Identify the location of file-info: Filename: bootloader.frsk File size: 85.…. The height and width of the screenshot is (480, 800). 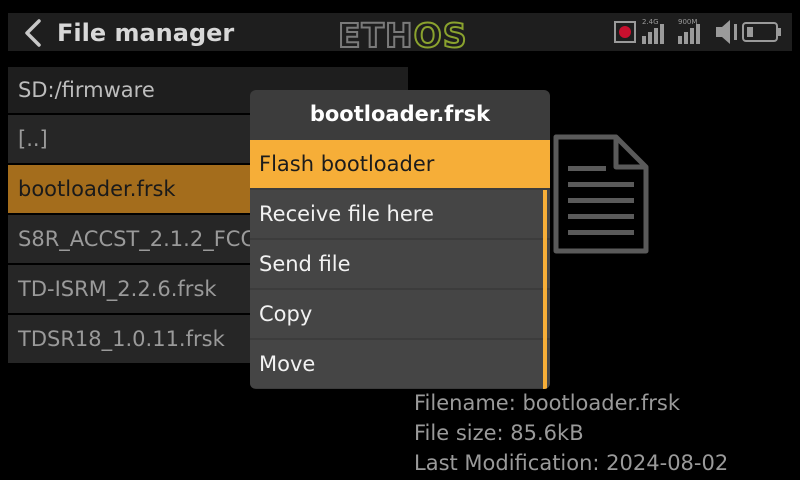
(571, 433).